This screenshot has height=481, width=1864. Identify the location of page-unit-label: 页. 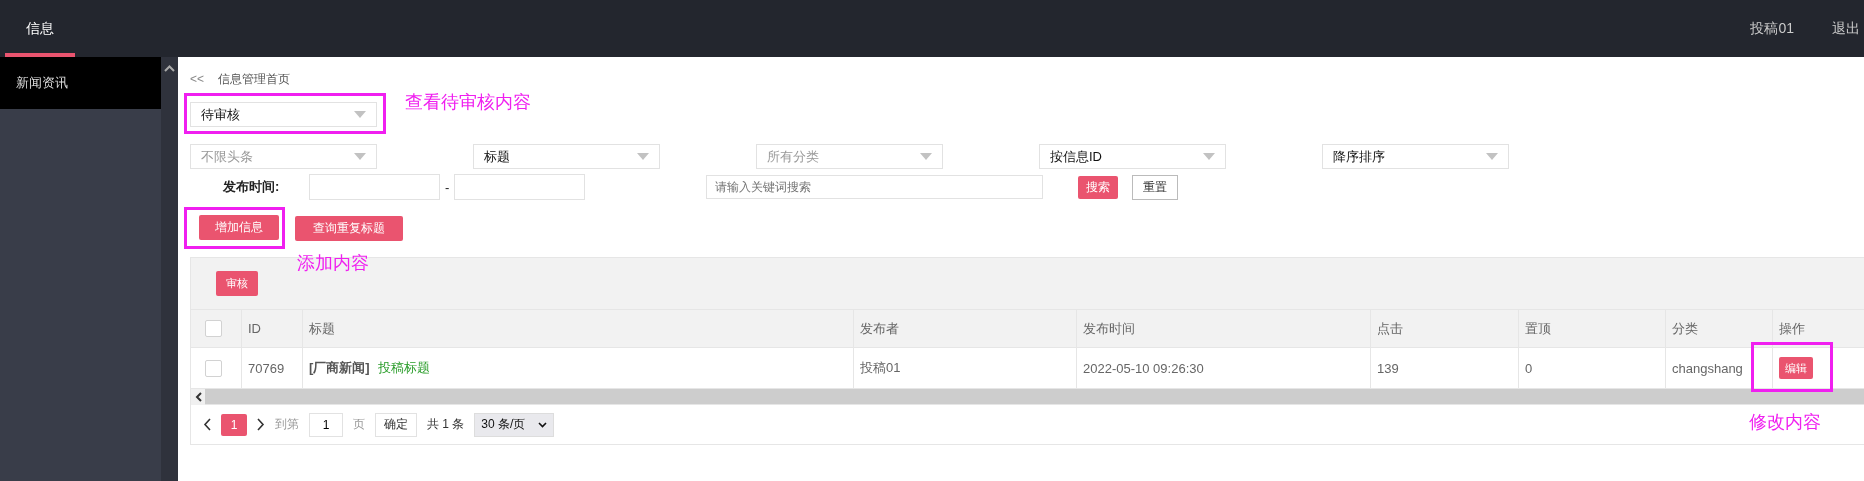
(359, 424).